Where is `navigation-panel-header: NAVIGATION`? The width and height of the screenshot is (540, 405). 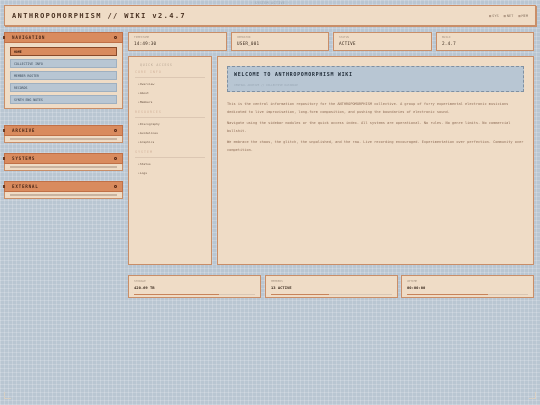 navigation-panel-header: NAVIGATION is located at coordinates (63, 37).